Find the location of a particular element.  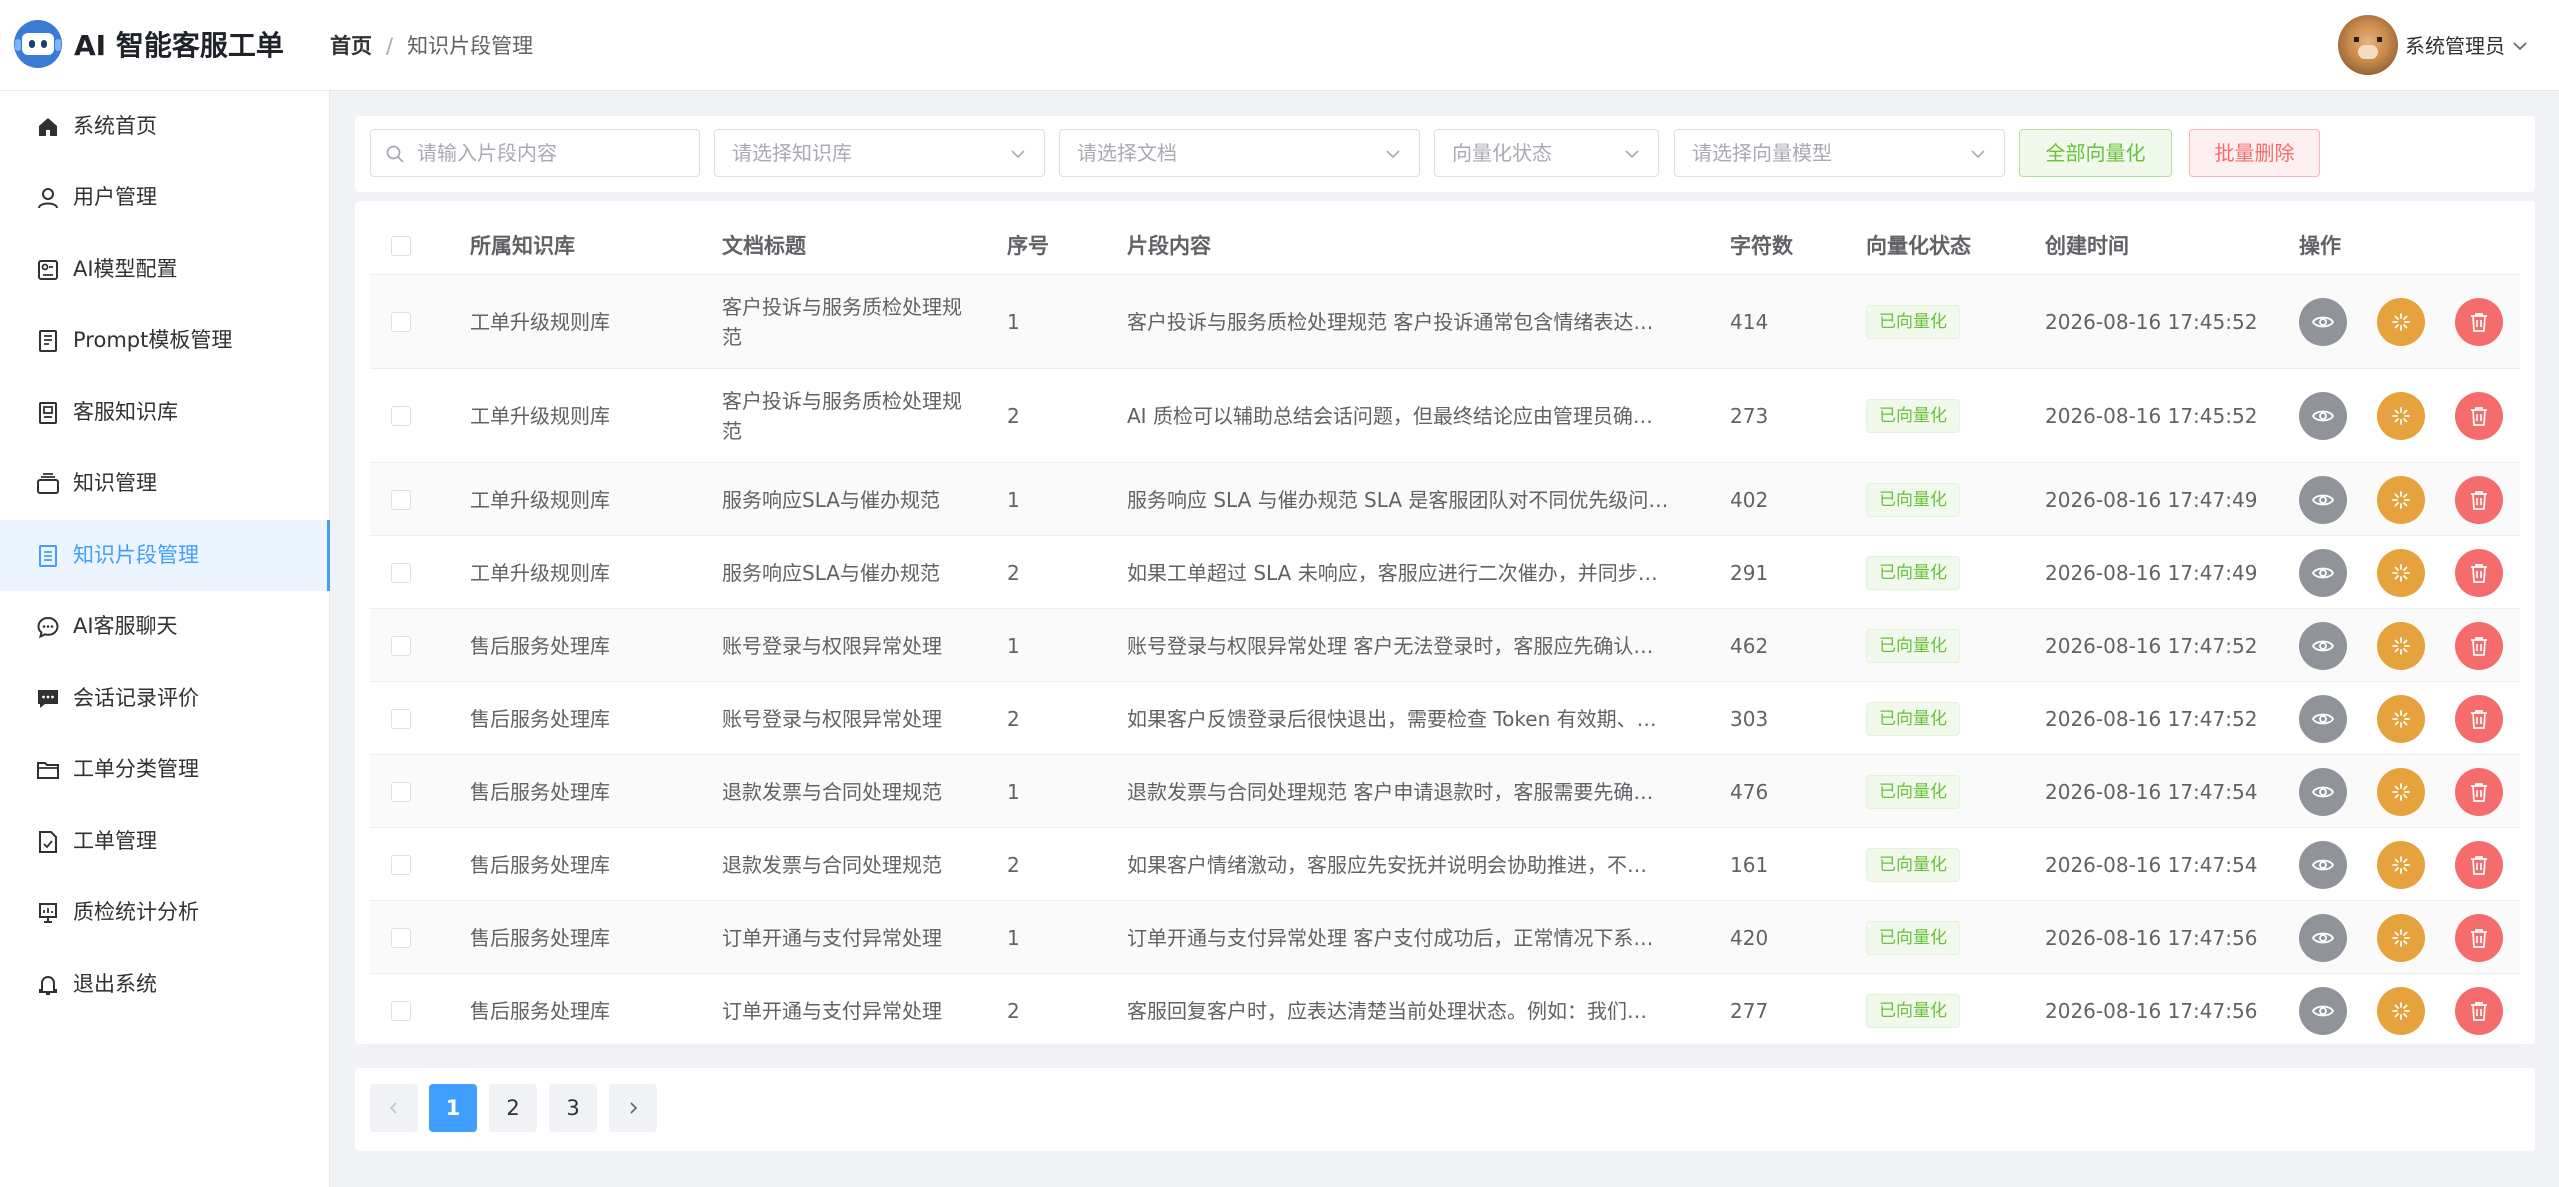

chevron-right-icon is located at coordinates (634, 1108).